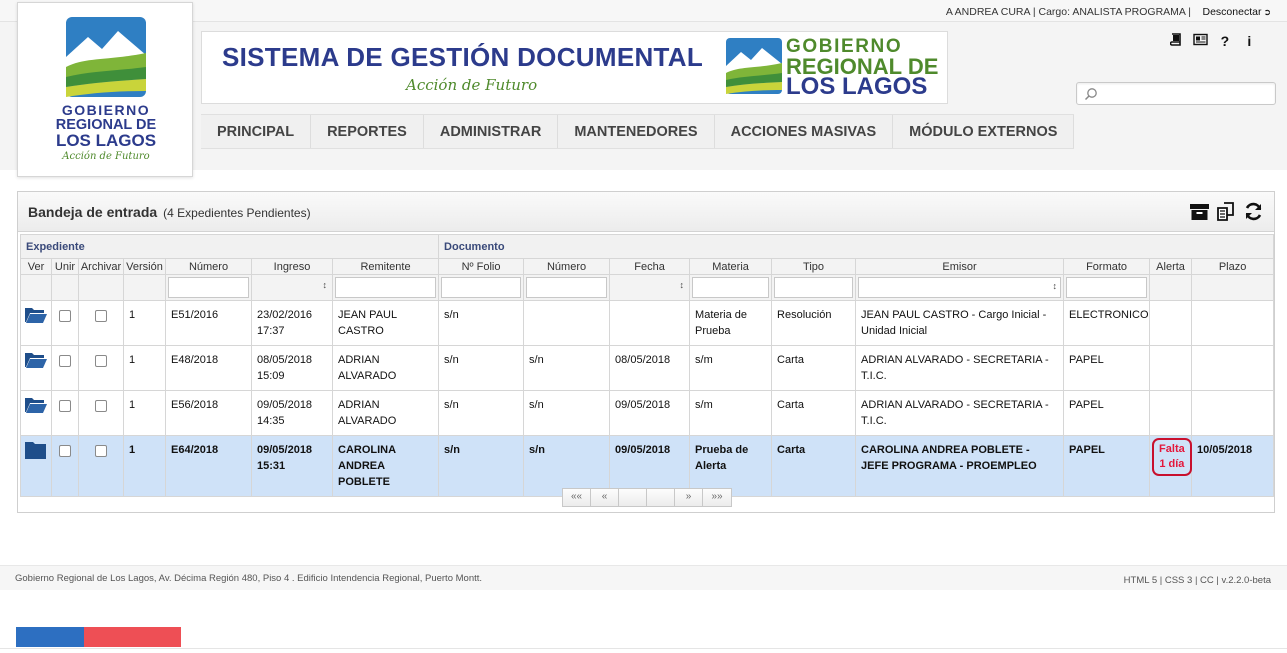  Describe the element at coordinates (567, 266) in the screenshot. I see `col-doc-numero: Número` at that location.